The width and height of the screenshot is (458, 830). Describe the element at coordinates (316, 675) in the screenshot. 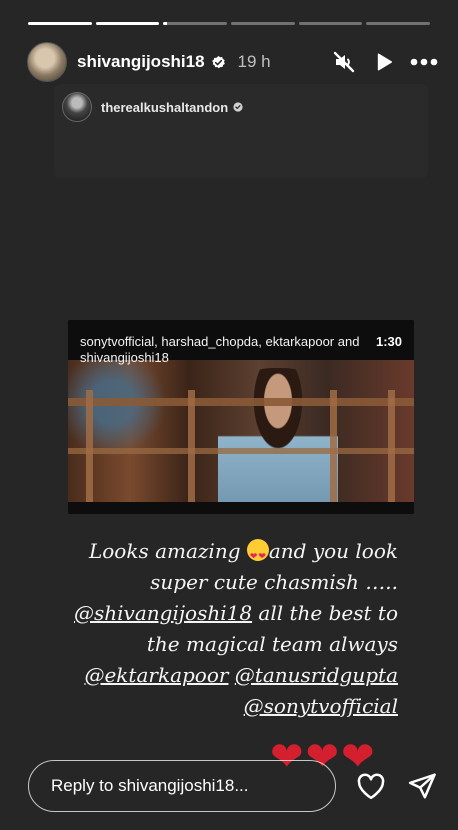

I see `mention-link: @tanusridgupta` at that location.